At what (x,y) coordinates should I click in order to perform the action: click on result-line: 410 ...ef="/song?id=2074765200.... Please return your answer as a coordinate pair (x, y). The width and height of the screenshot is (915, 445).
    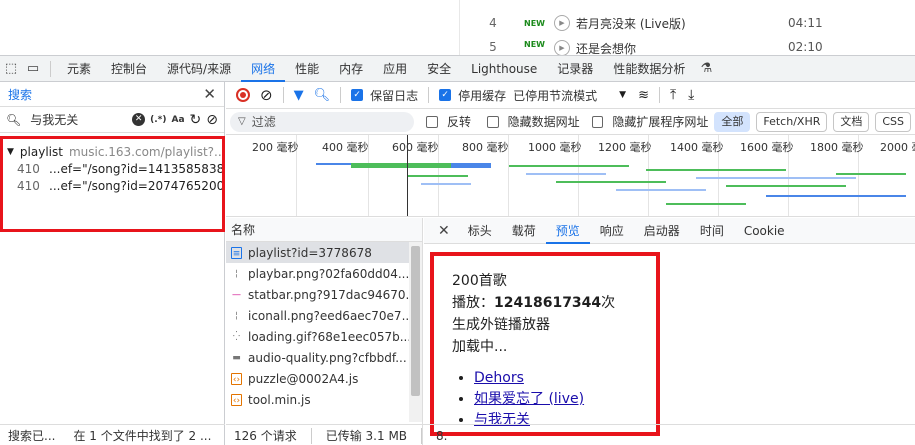
    Looking at the image, I should click on (114, 185).